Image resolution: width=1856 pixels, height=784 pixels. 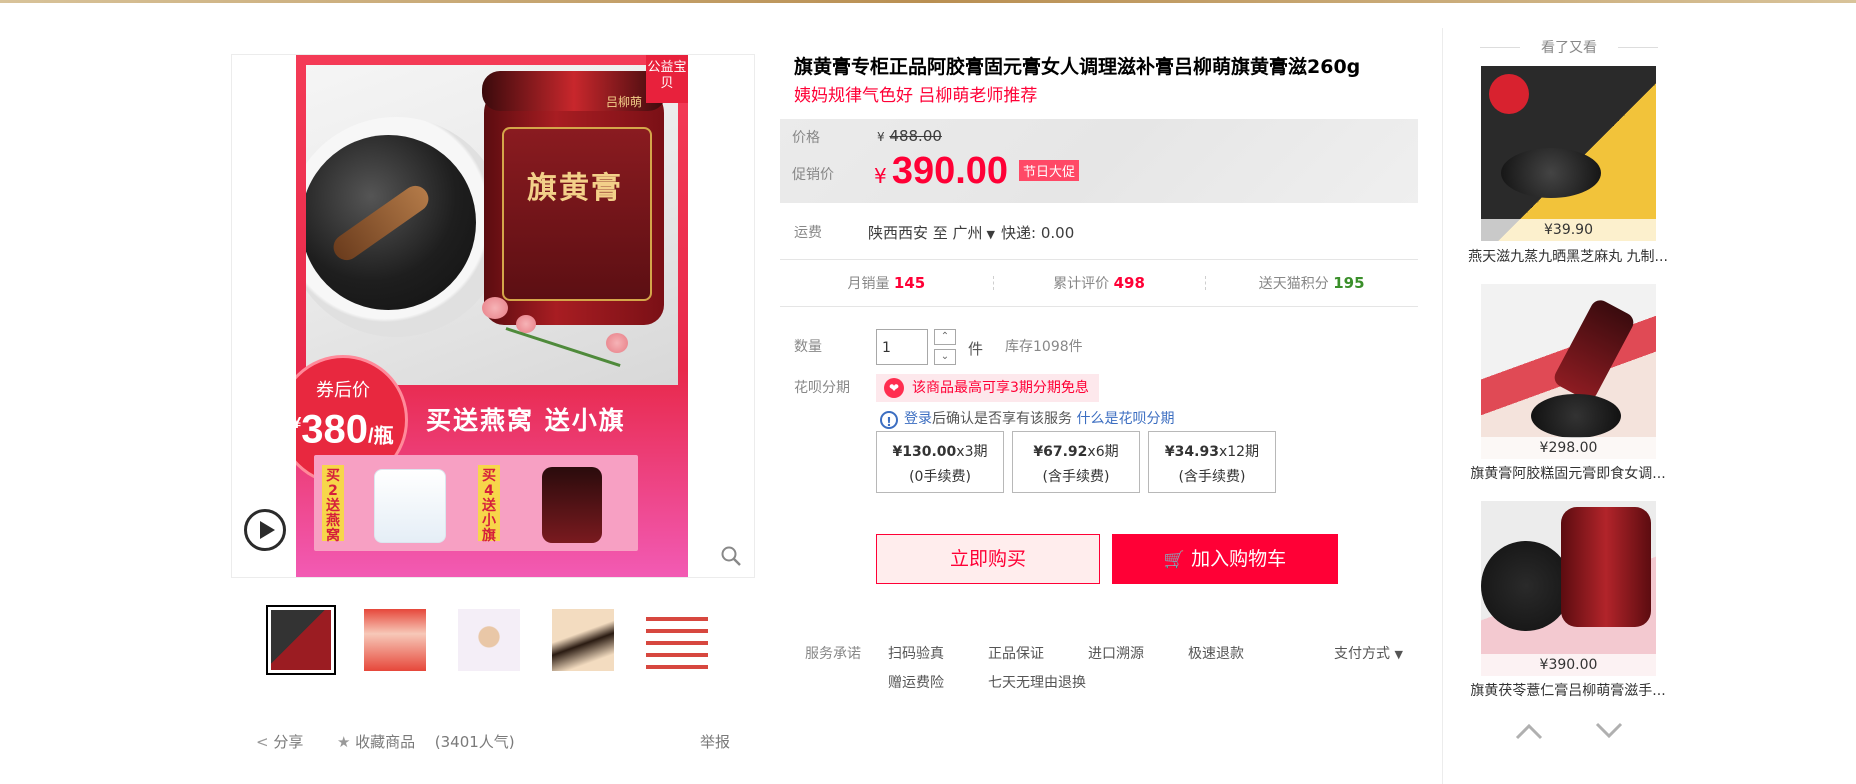 What do you see at coordinates (1362, 654) in the screenshot?
I see `payment-label: 支付方式` at bounding box center [1362, 654].